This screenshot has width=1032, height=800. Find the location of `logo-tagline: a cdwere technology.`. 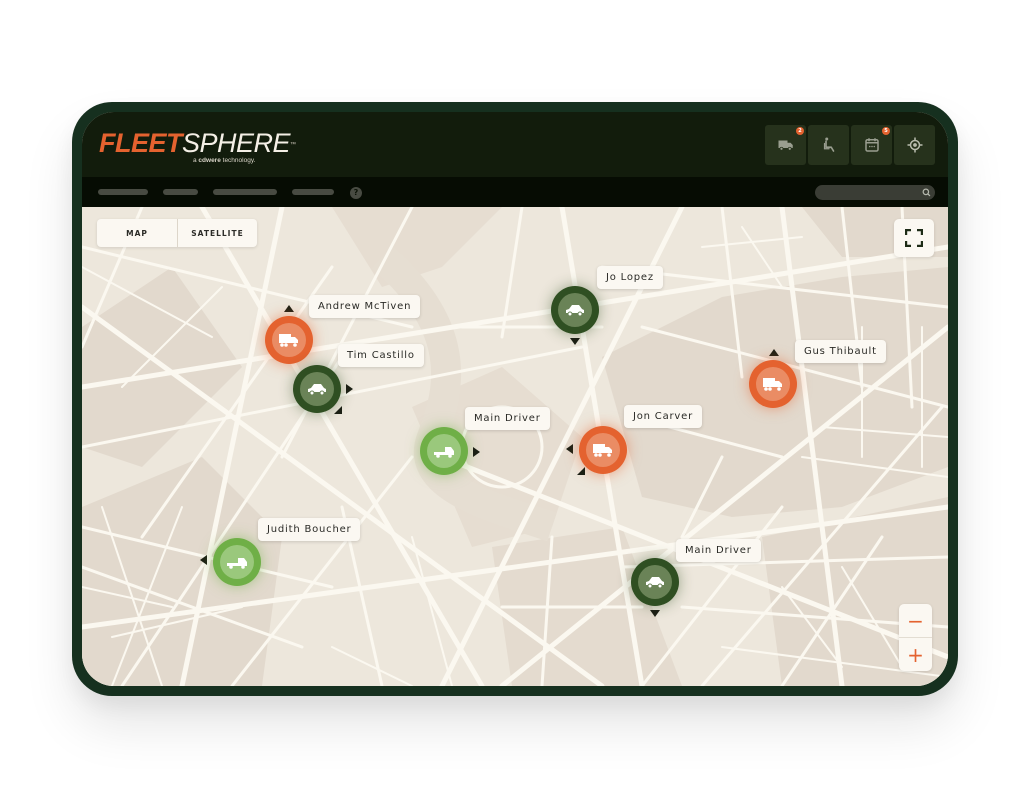

logo-tagline: a cdwere technology. is located at coordinates (224, 160).